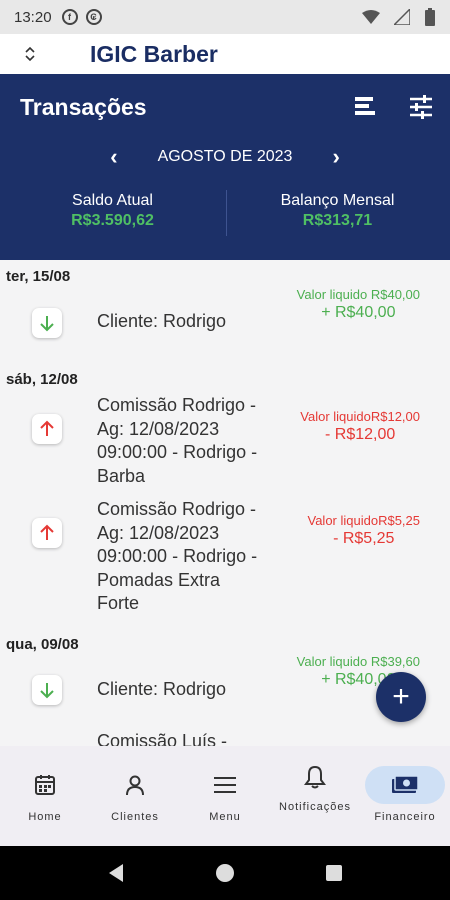 This screenshot has height=900, width=450. I want to click on nav-label-home: Home, so click(45, 817).